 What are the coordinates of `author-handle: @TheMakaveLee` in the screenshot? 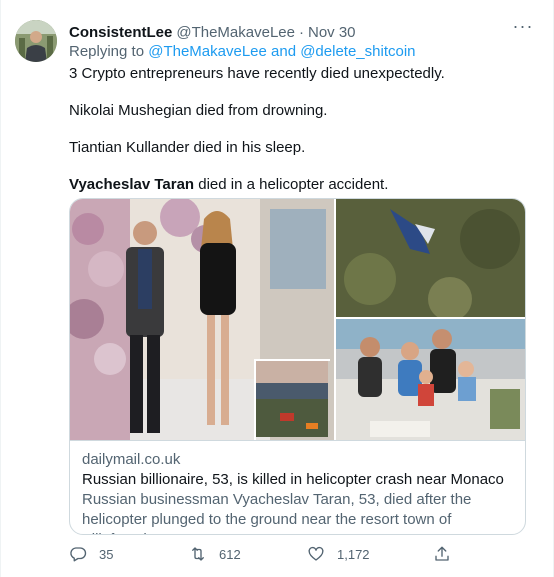 It's located at (235, 32).